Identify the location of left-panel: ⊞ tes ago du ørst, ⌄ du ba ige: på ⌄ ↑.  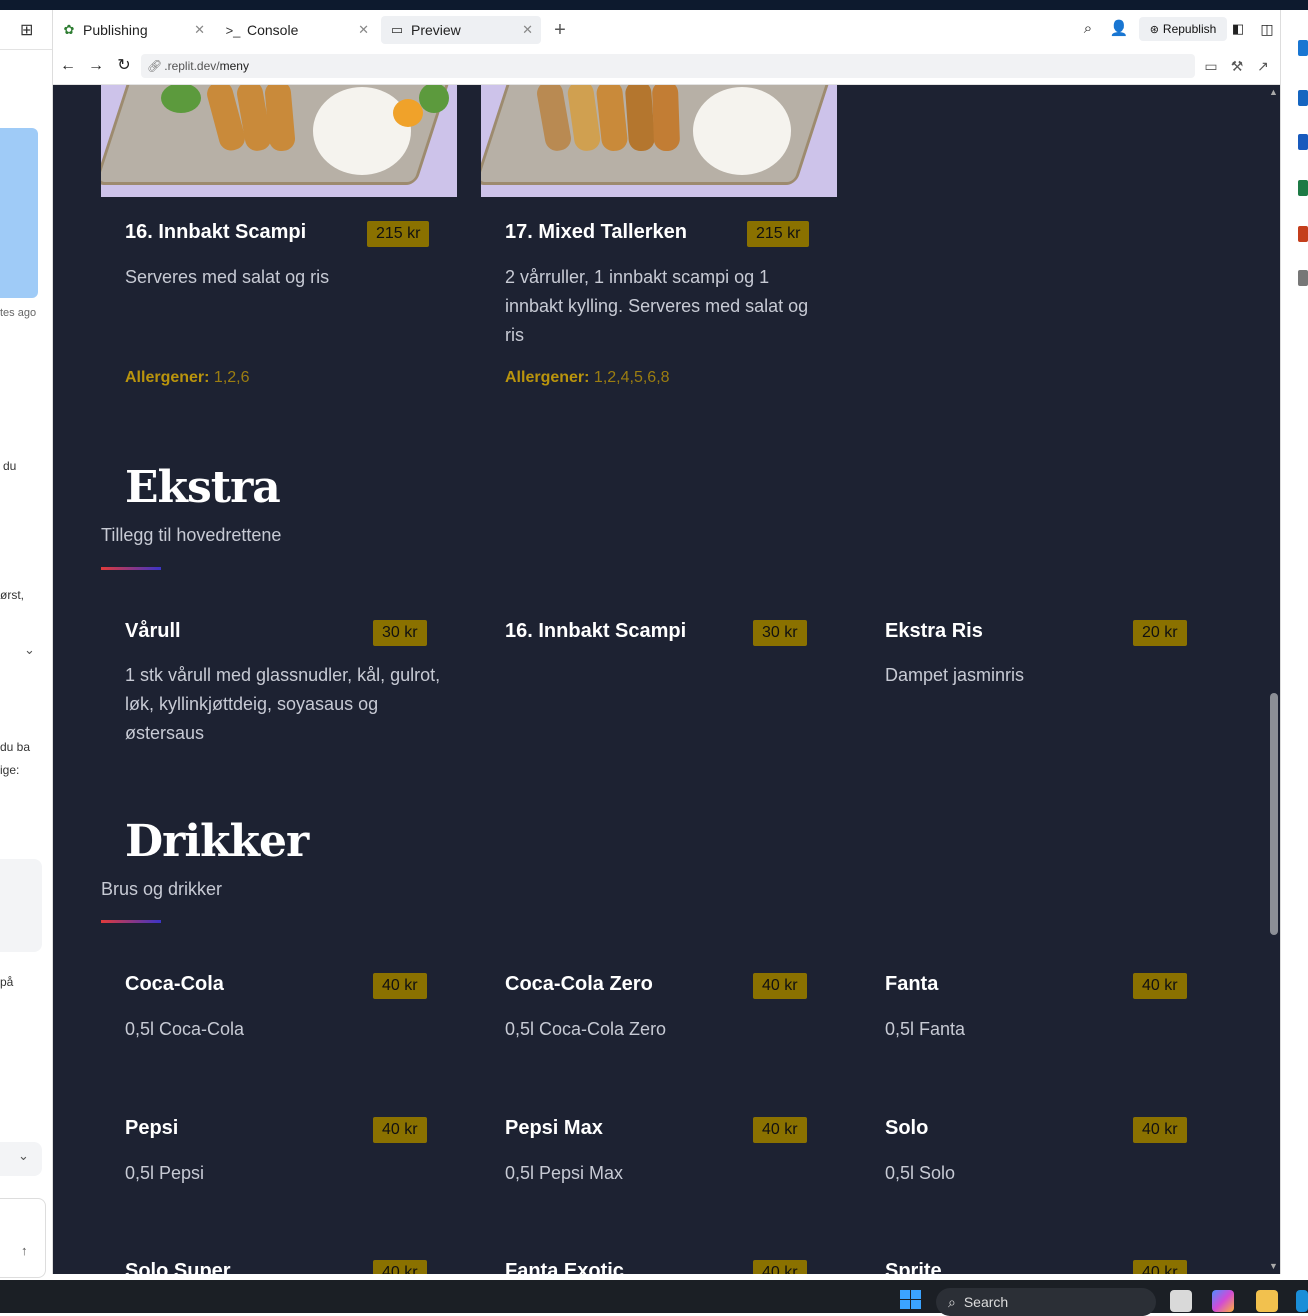
(26, 645).